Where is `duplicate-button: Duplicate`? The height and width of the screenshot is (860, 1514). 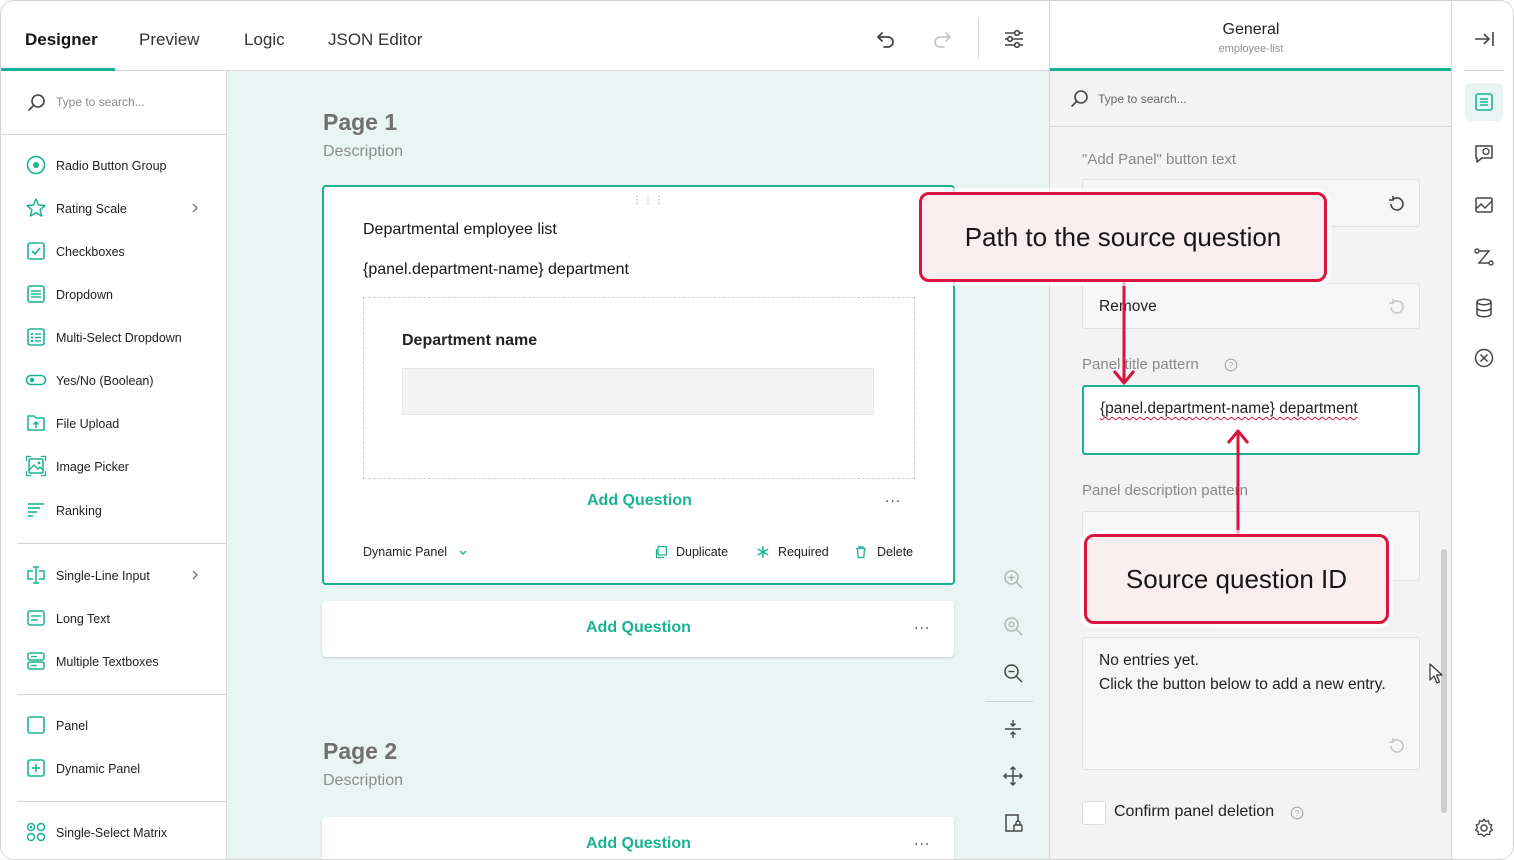 duplicate-button: Duplicate is located at coordinates (702, 552).